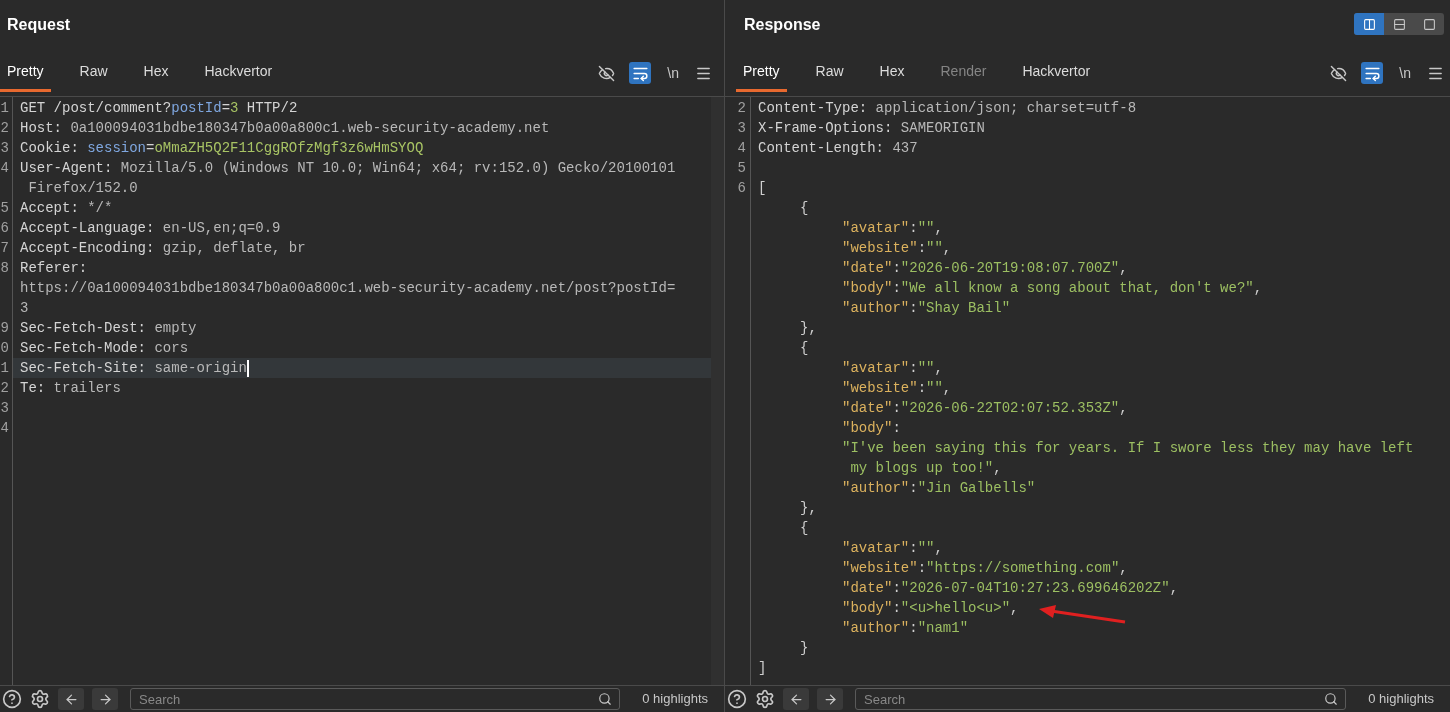 The height and width of the screenshot is (712, 1450). I want to click on code-line: X-Frame-Options: SAMEORIGIN, so click(871, 128).